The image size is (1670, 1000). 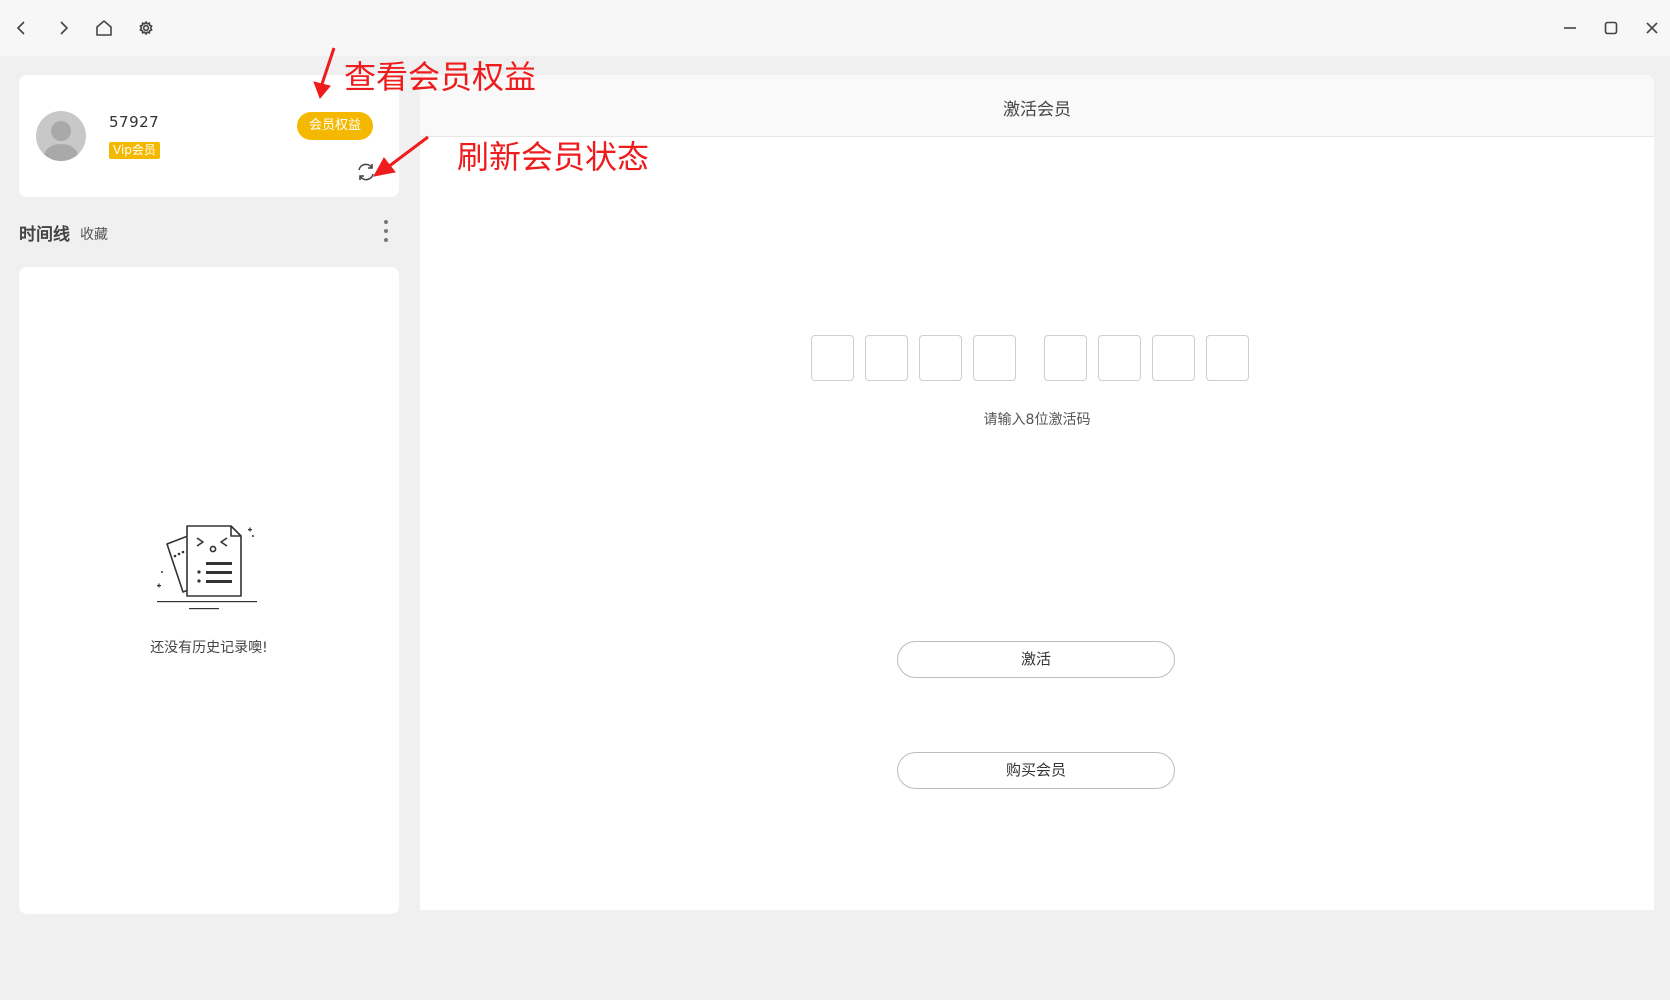 What do you see at coordinates (1036, 770) in the screenshot?
I see `buy-membership-button: 购买会员` at bounding box center [1036, 770].